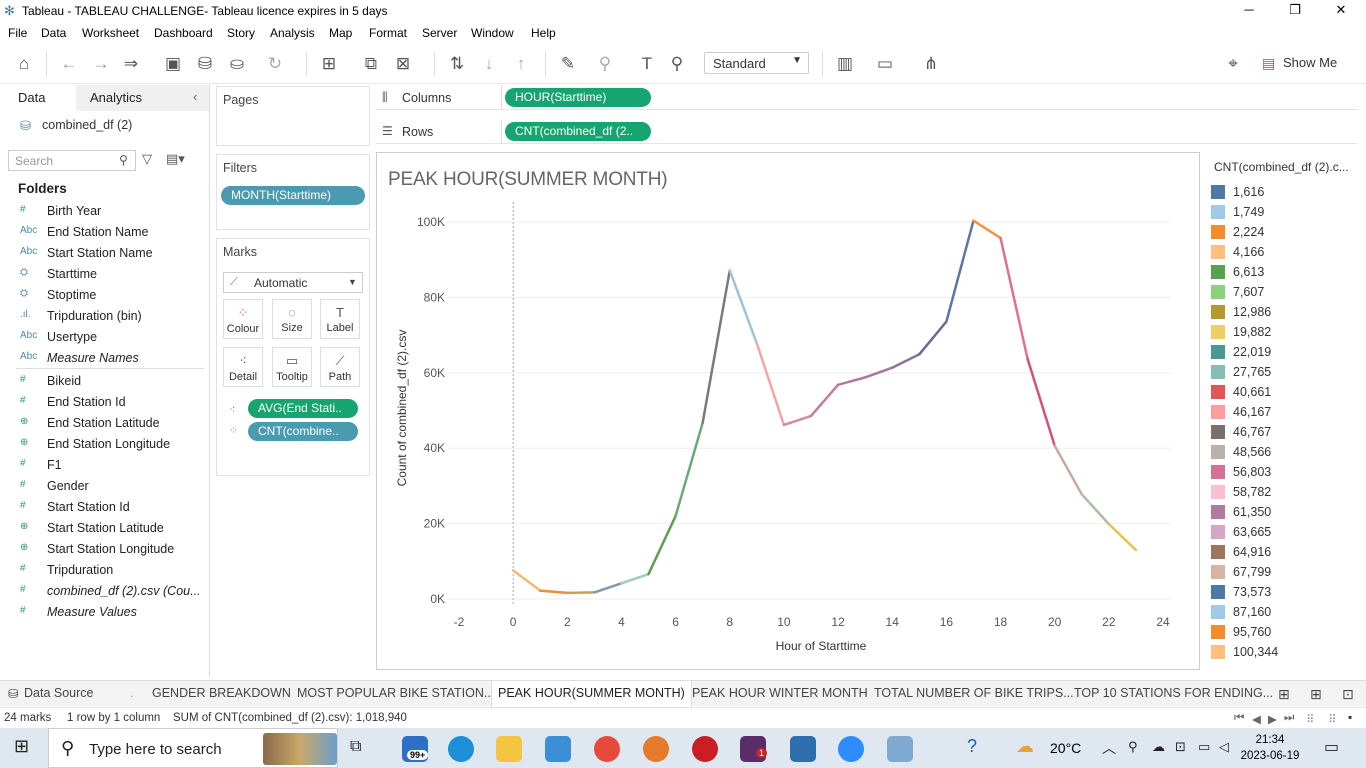 The image size is (1366, 768). I want to click on field-tripduration: # Tripduration, so click(104, 570).